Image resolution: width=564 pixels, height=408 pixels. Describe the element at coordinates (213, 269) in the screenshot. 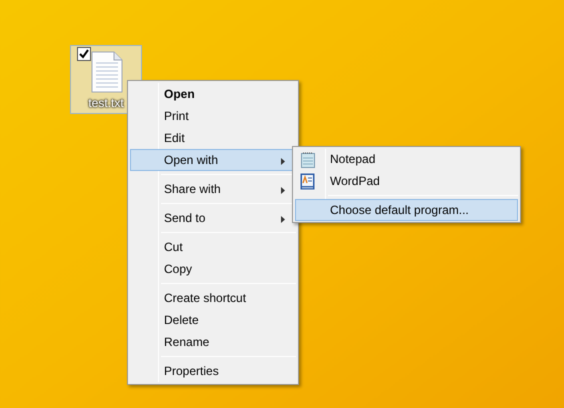

I see `menu-item: Copy` at that location.